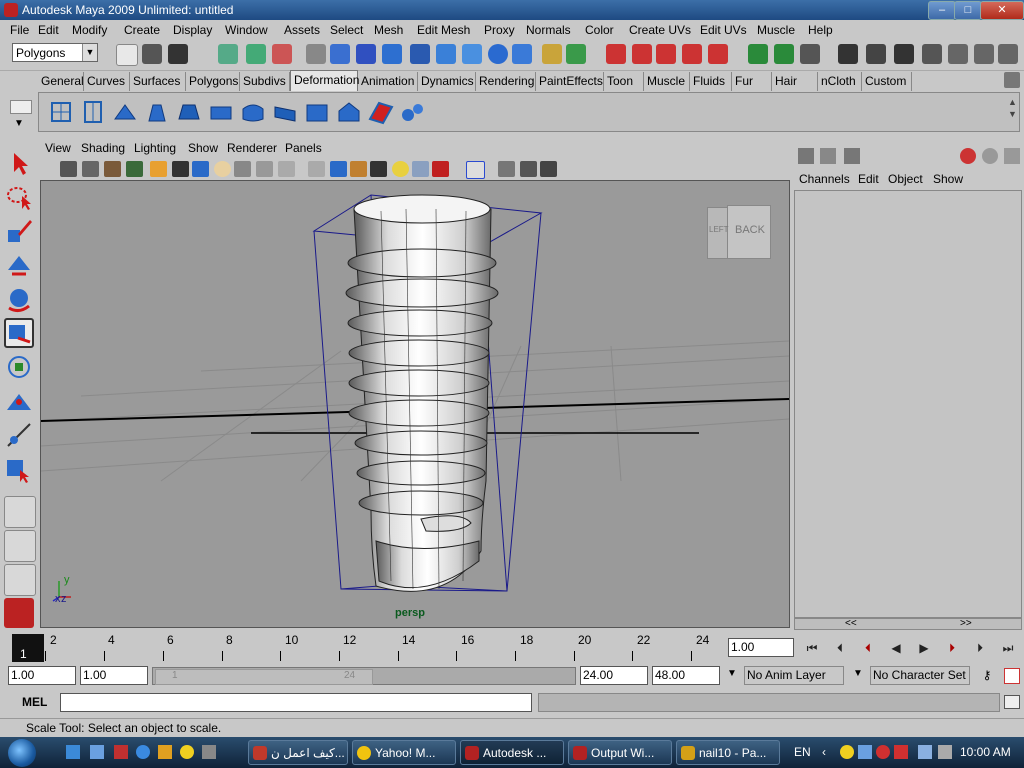  Describe the element at coordinates (723, 30) in the screenshot. I see `menu-edit-uvs: Edit UVs` at that location.